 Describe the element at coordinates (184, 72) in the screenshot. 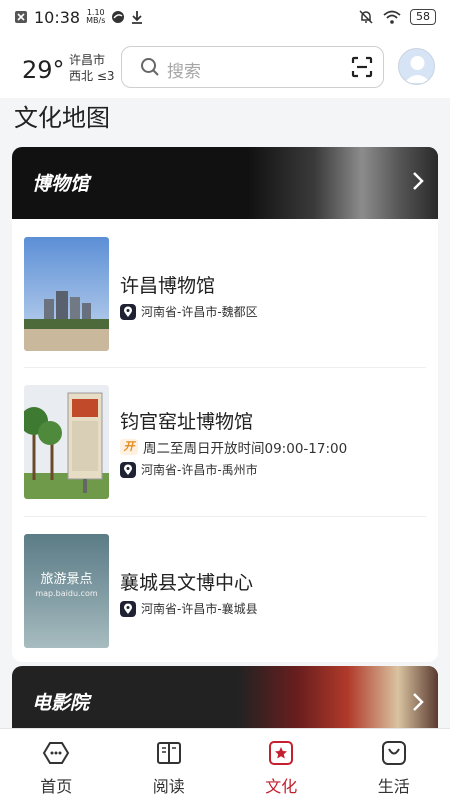

I see `search-placeholder: 搜索` at that location.